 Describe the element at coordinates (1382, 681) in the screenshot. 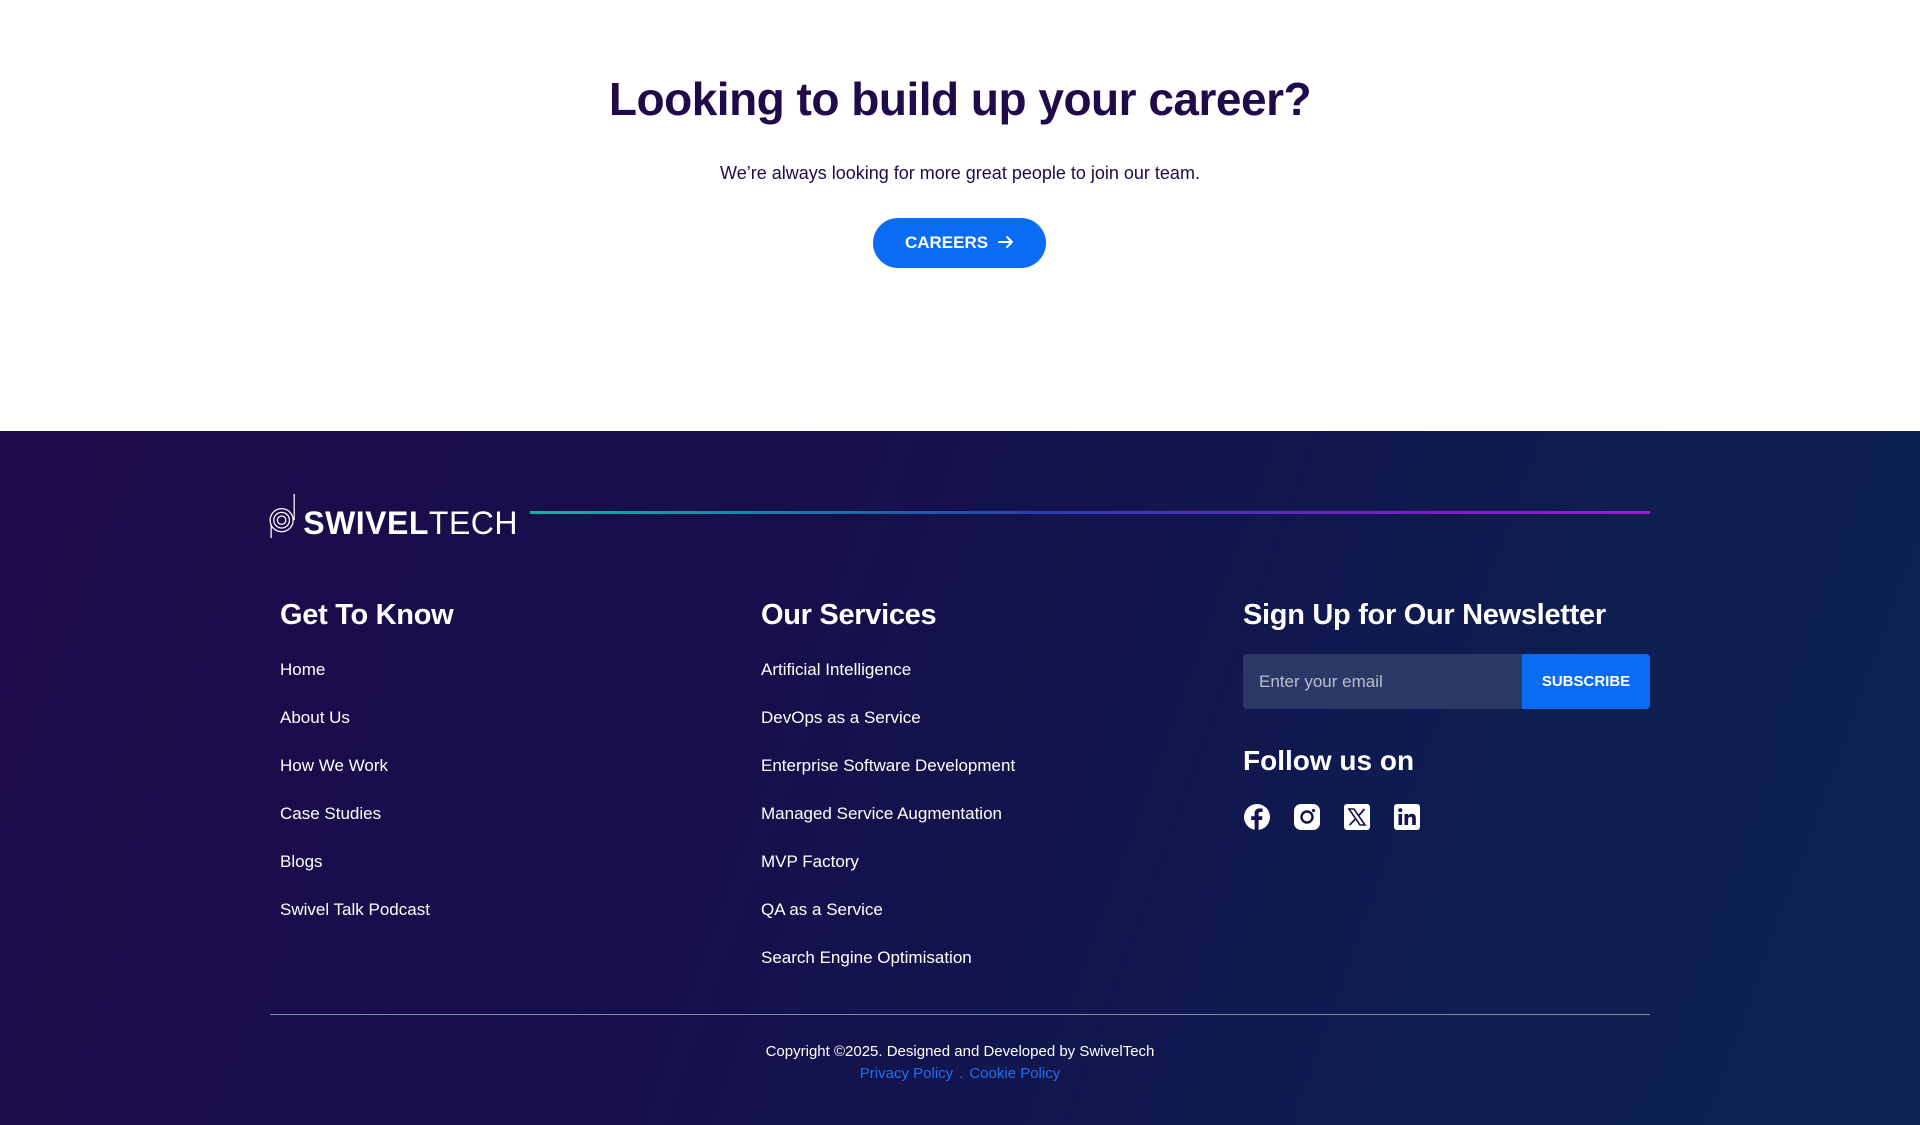

I see `email-field` at that location.